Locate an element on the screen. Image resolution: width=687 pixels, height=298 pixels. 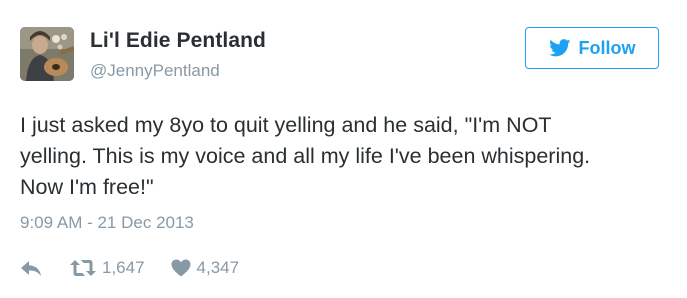
profile-photo-icon is located at coordinates (47, 54).